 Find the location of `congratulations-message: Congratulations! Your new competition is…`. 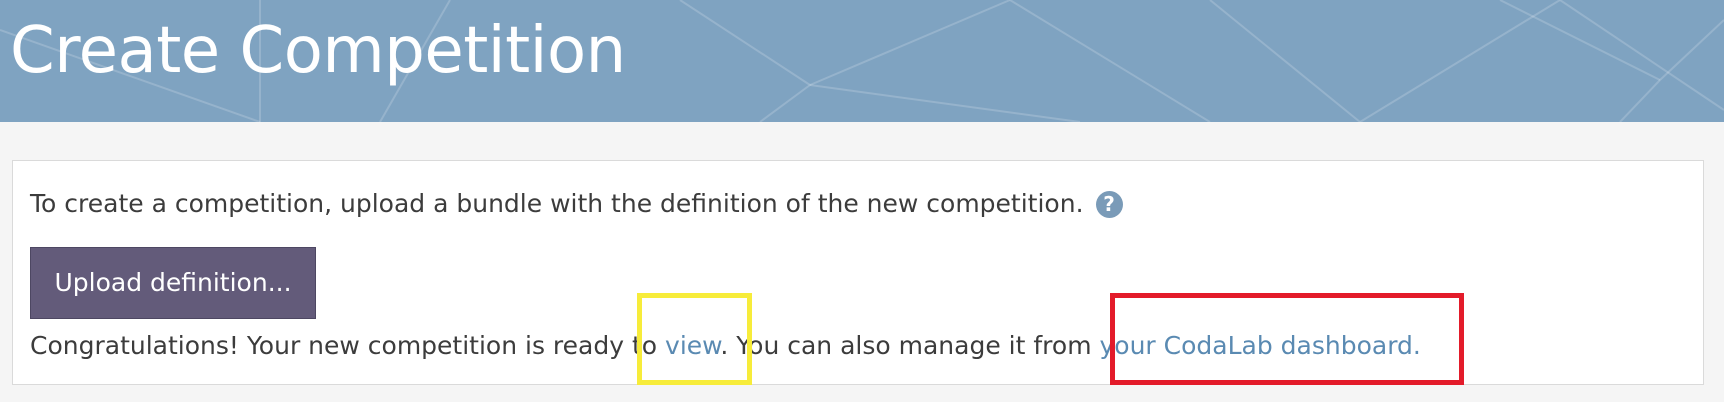

congratulations-message: Congratulations! Your new competition is… is located at coordinates (725, 346).